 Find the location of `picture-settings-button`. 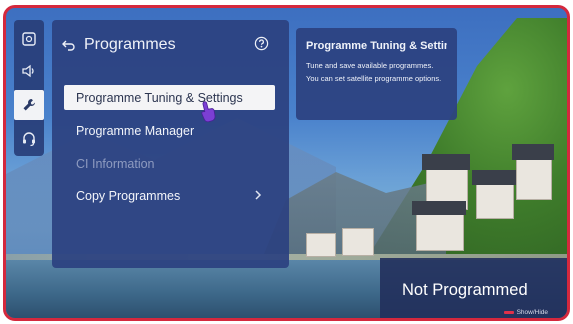

picture-settings-button is located at coordinates (29, 39).